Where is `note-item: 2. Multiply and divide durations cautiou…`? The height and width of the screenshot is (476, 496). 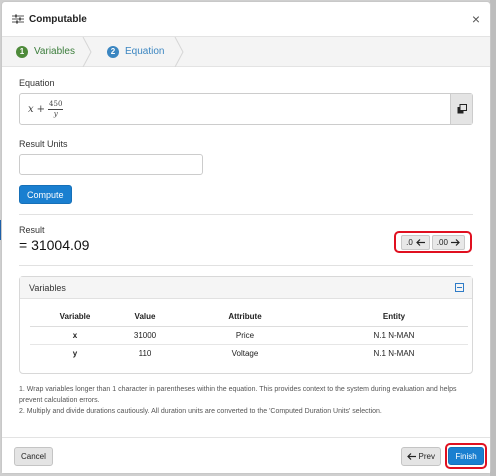 note-item: 2. Multiply and divide durations cautiou… is located at coordinates (200, 411).